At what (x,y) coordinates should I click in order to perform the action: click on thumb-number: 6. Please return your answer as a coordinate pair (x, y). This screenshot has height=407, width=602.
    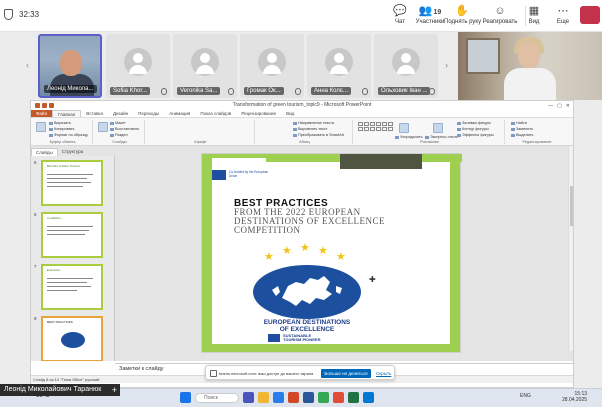
    Looking at the image, I should click on (35, 214).